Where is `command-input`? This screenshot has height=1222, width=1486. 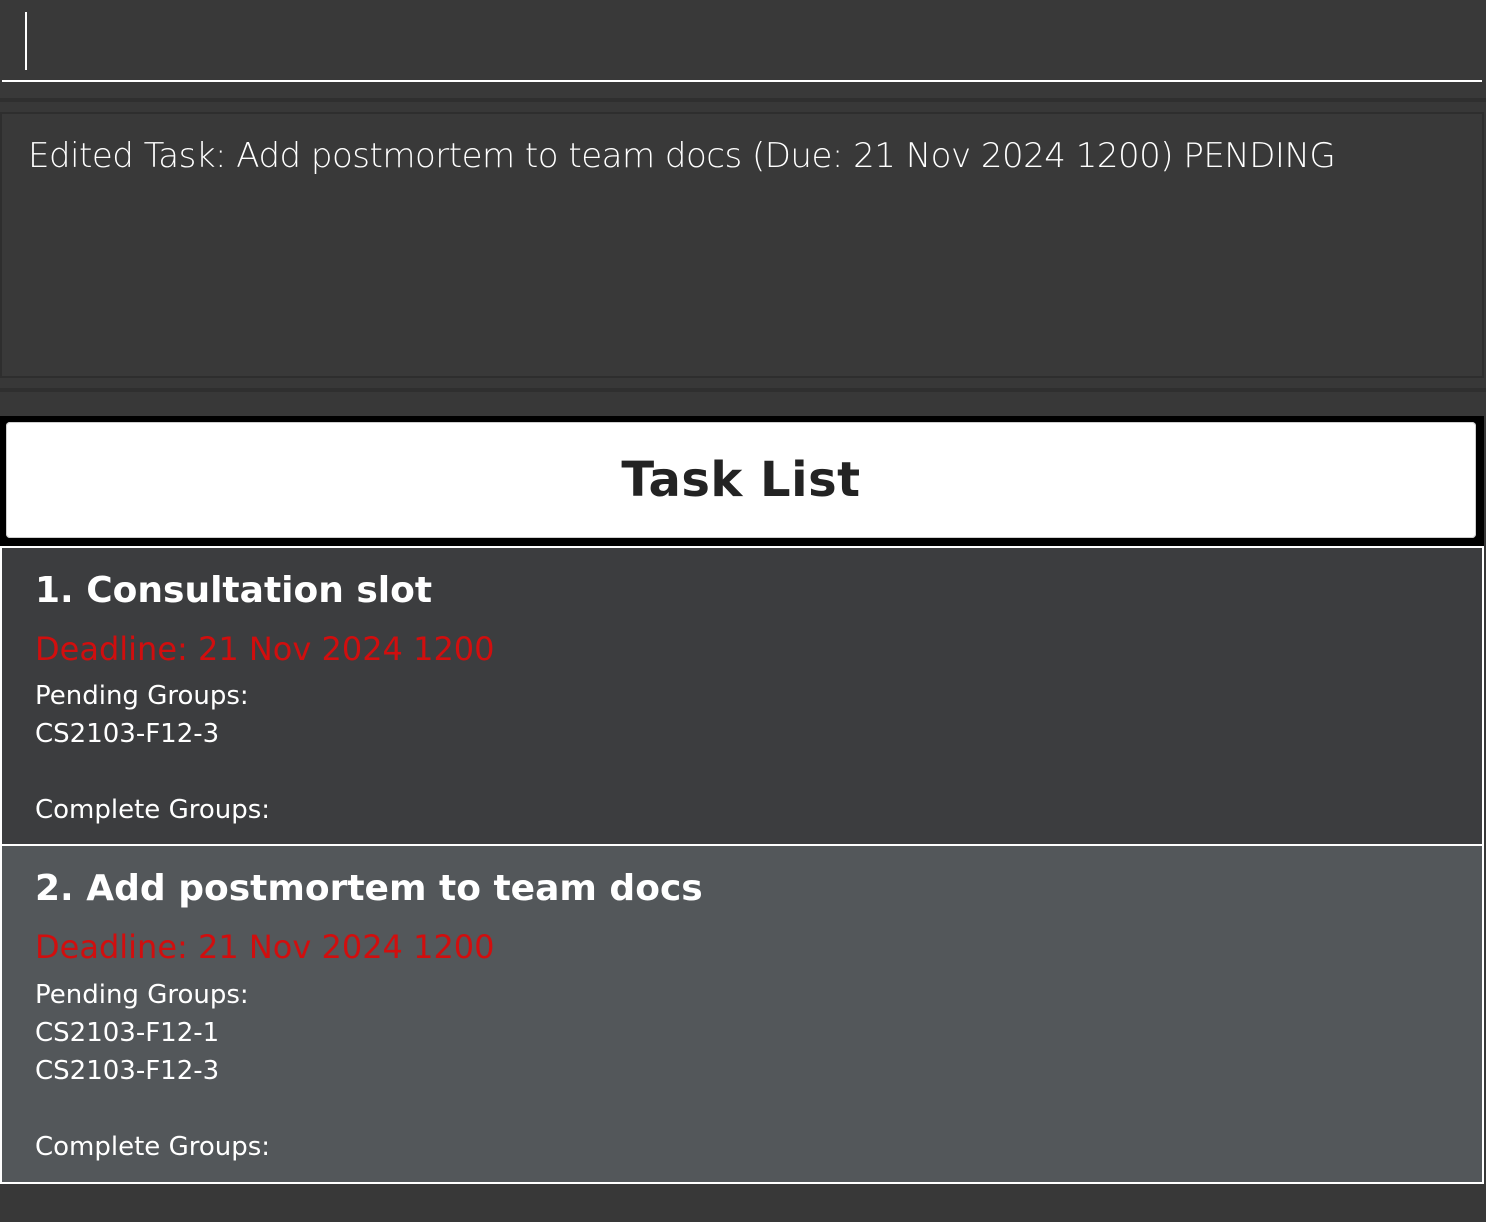 command-input is located at coordinates (742, 41).